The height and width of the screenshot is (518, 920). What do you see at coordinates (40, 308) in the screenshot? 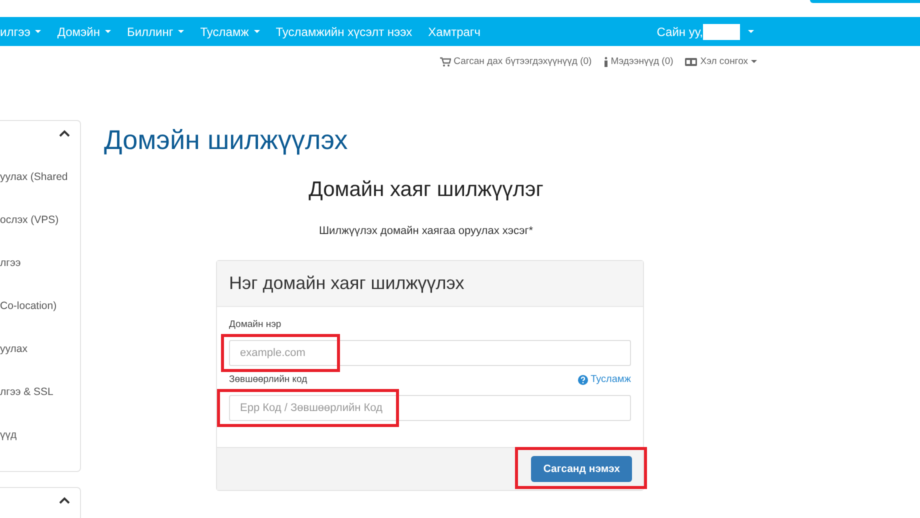
I see `sidebar-item: Co-location)` at bounding box center [40, 308].